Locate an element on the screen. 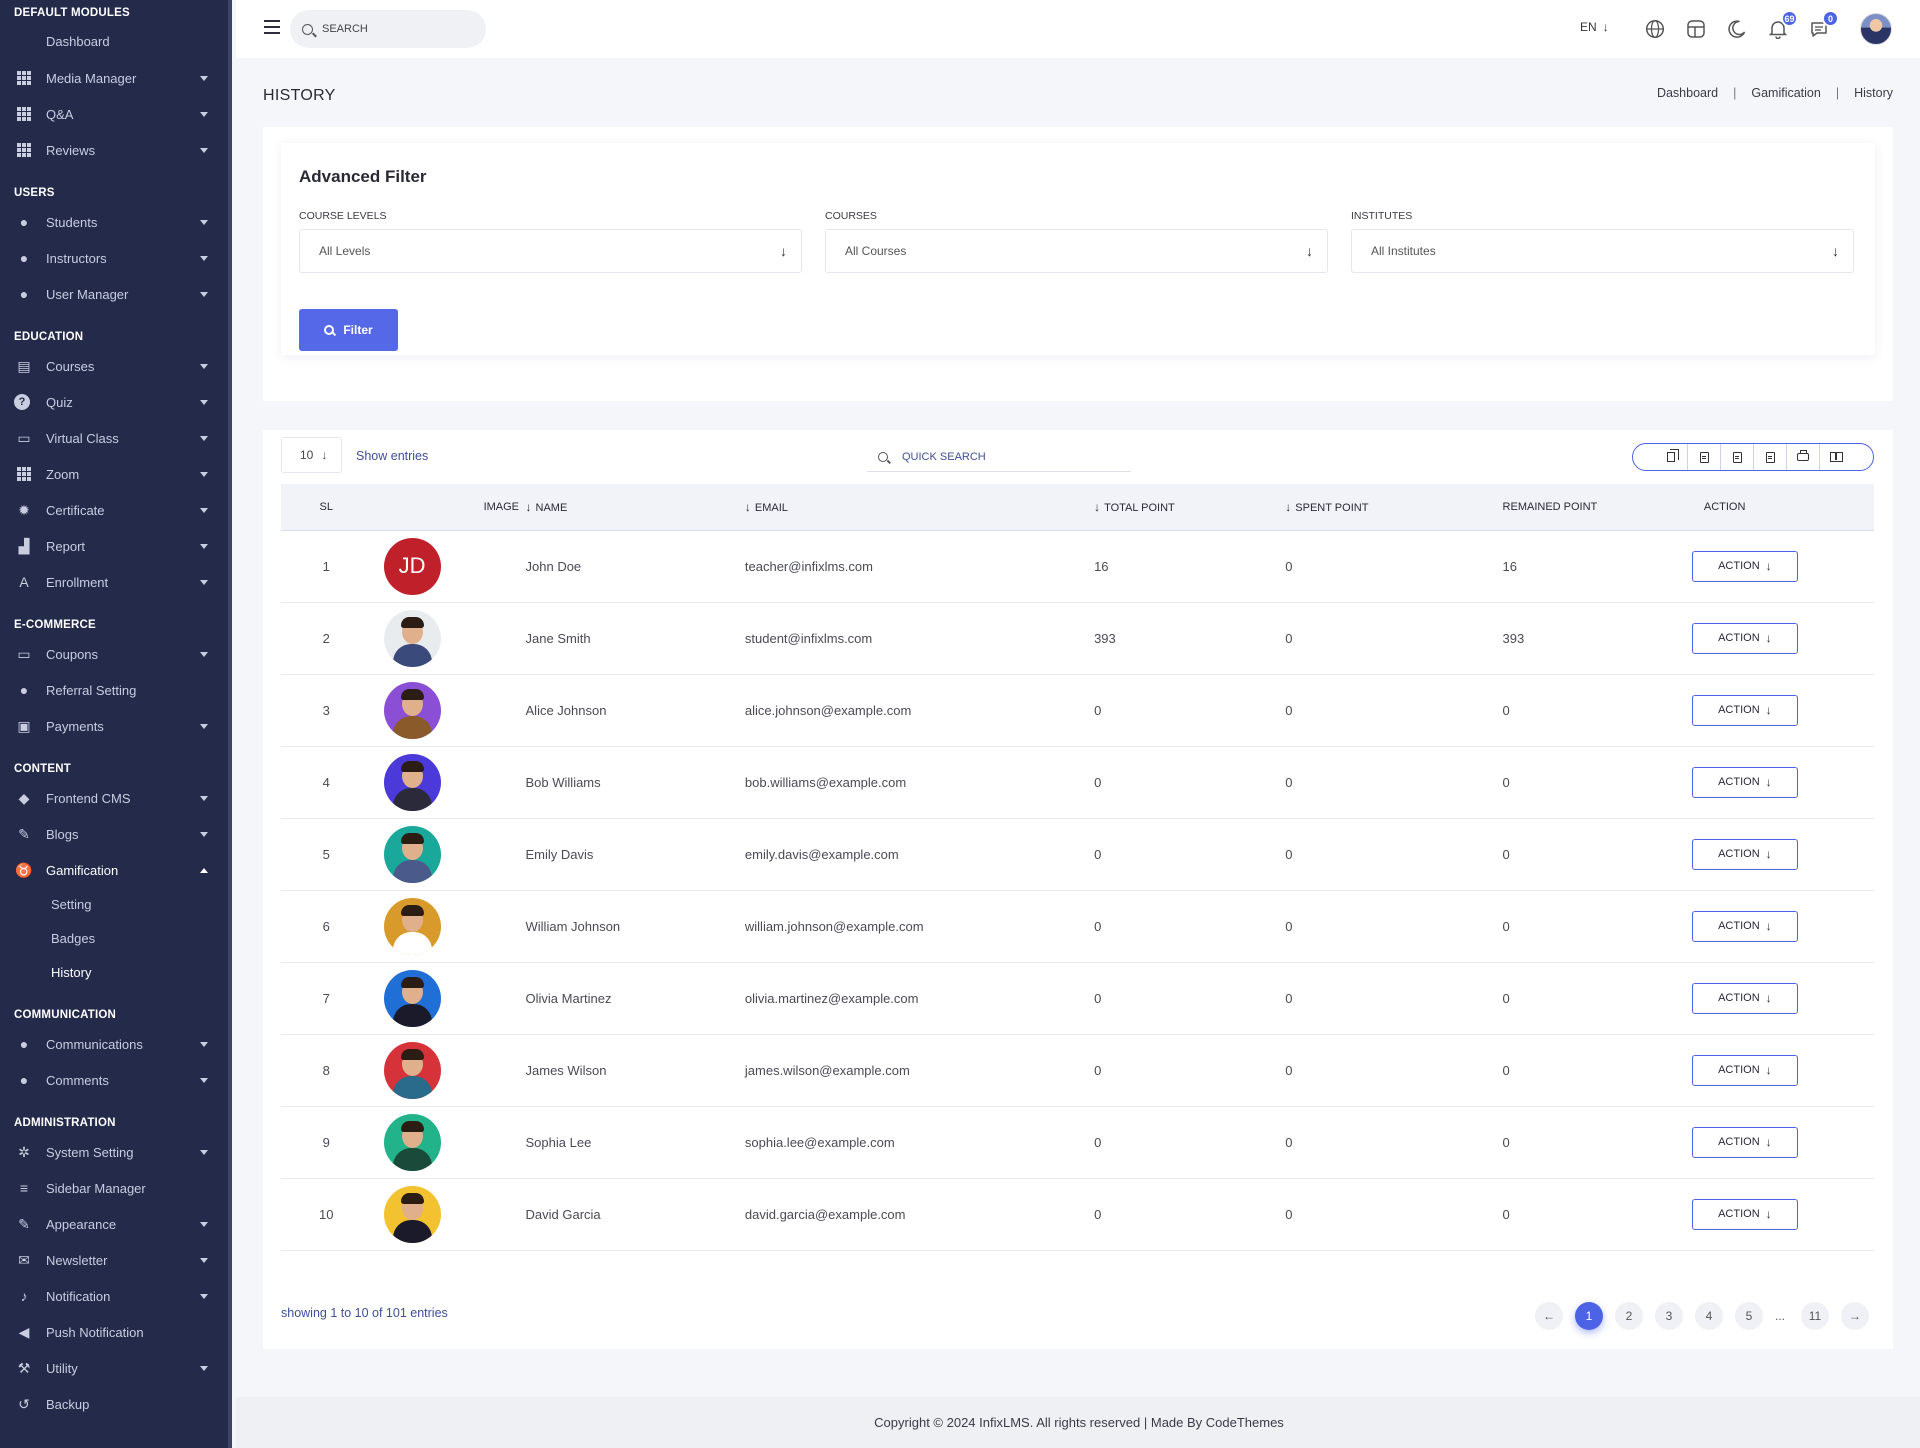 The image size is (1920, 1448). cell-email: teacher@infixlms.com is located at coordinates (919, 566).